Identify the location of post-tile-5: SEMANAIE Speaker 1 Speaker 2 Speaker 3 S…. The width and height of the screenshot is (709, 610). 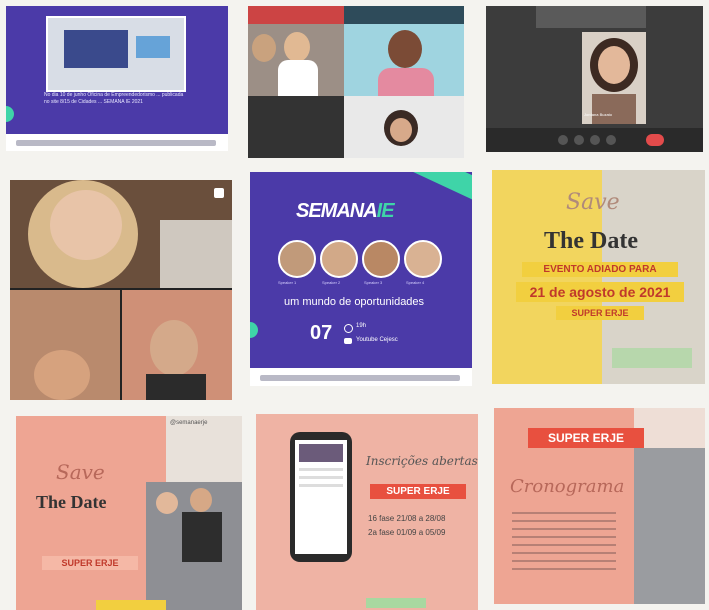
(361, 279).